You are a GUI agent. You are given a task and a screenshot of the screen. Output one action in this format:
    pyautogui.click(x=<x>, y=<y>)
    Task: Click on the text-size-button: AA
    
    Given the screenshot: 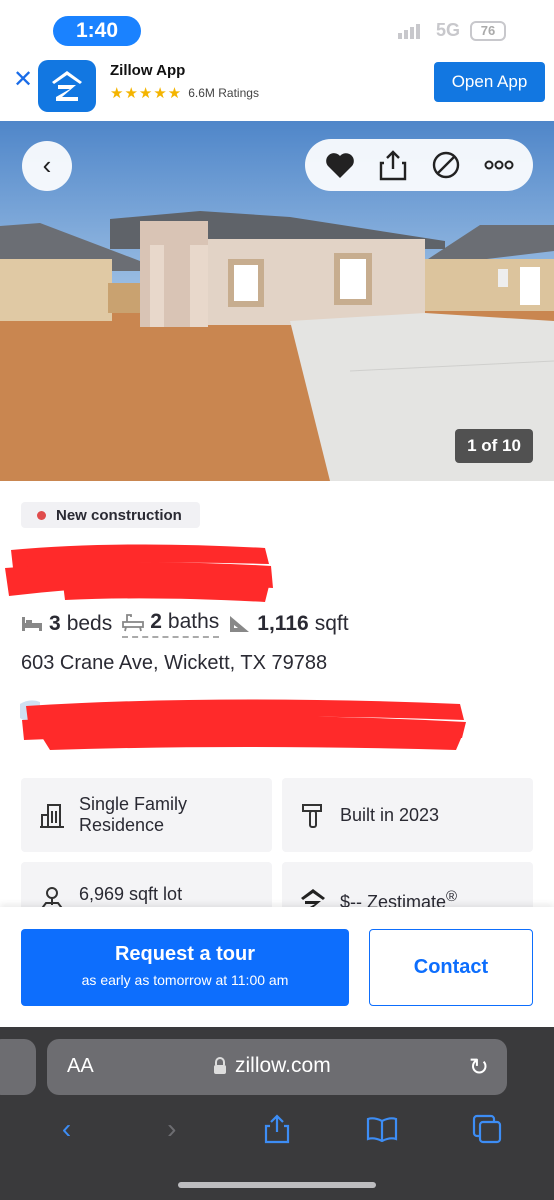 What is the action you would take?
    pyautogui.click(x=80, y=1066)
    